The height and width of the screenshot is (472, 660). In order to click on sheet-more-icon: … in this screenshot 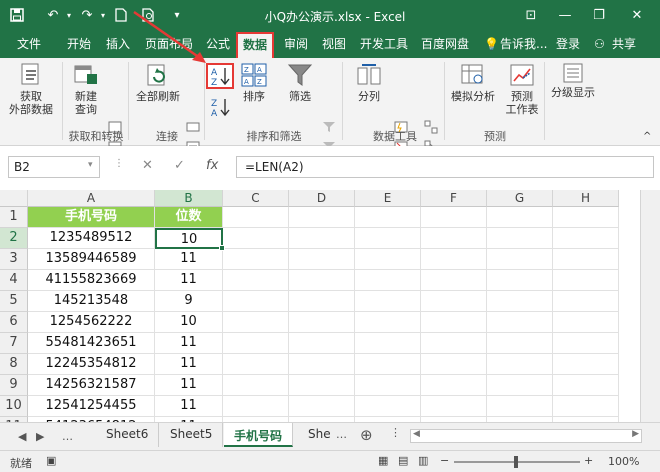, I will do `click(341, 434)`.